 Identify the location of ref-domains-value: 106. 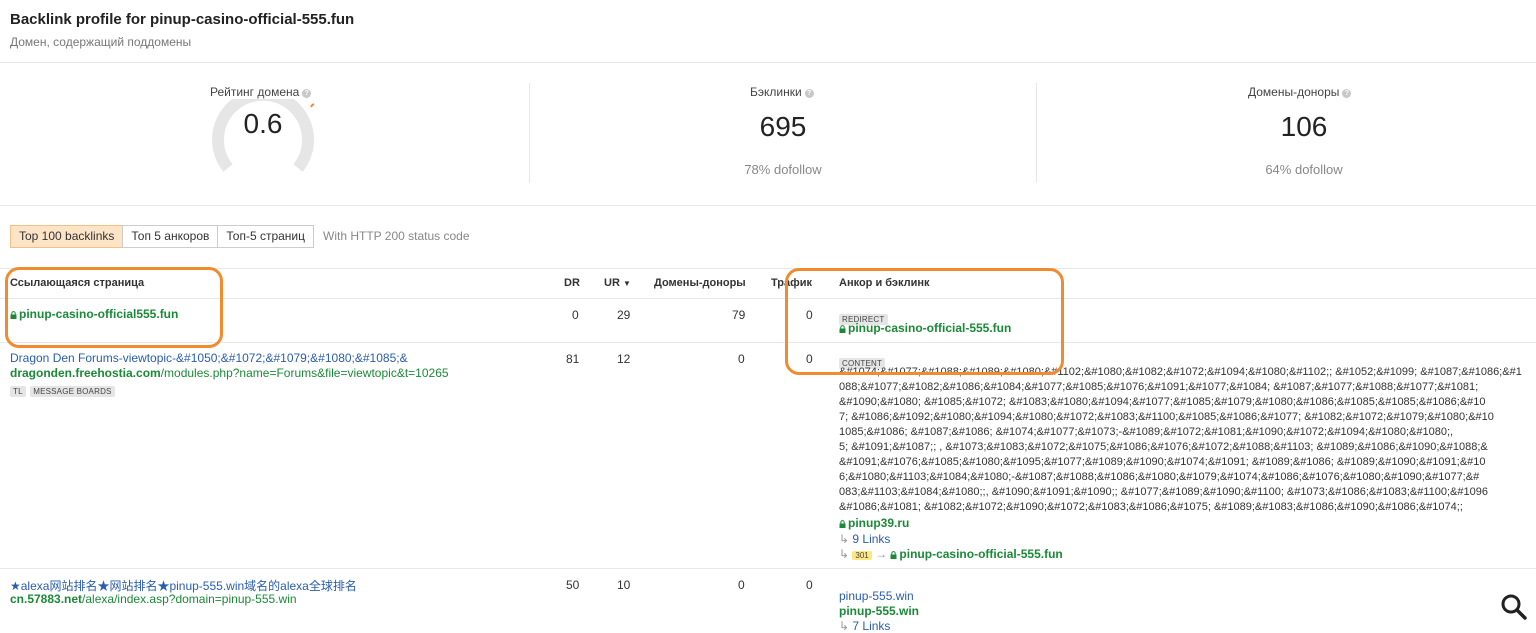
(1304, 127).